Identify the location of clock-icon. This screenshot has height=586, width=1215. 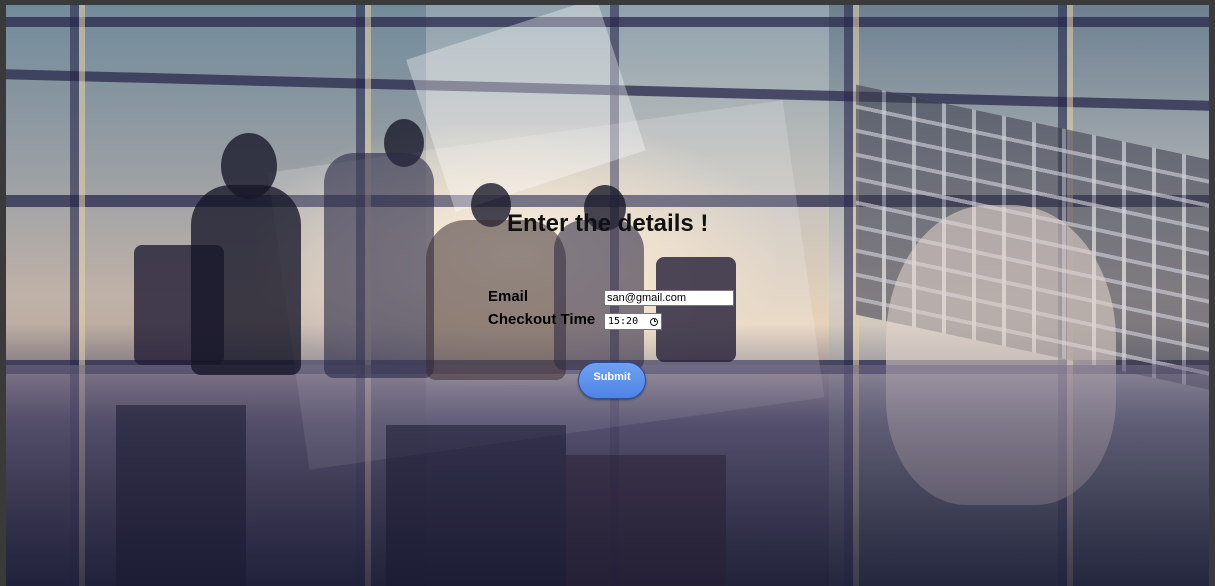
(654, 321).